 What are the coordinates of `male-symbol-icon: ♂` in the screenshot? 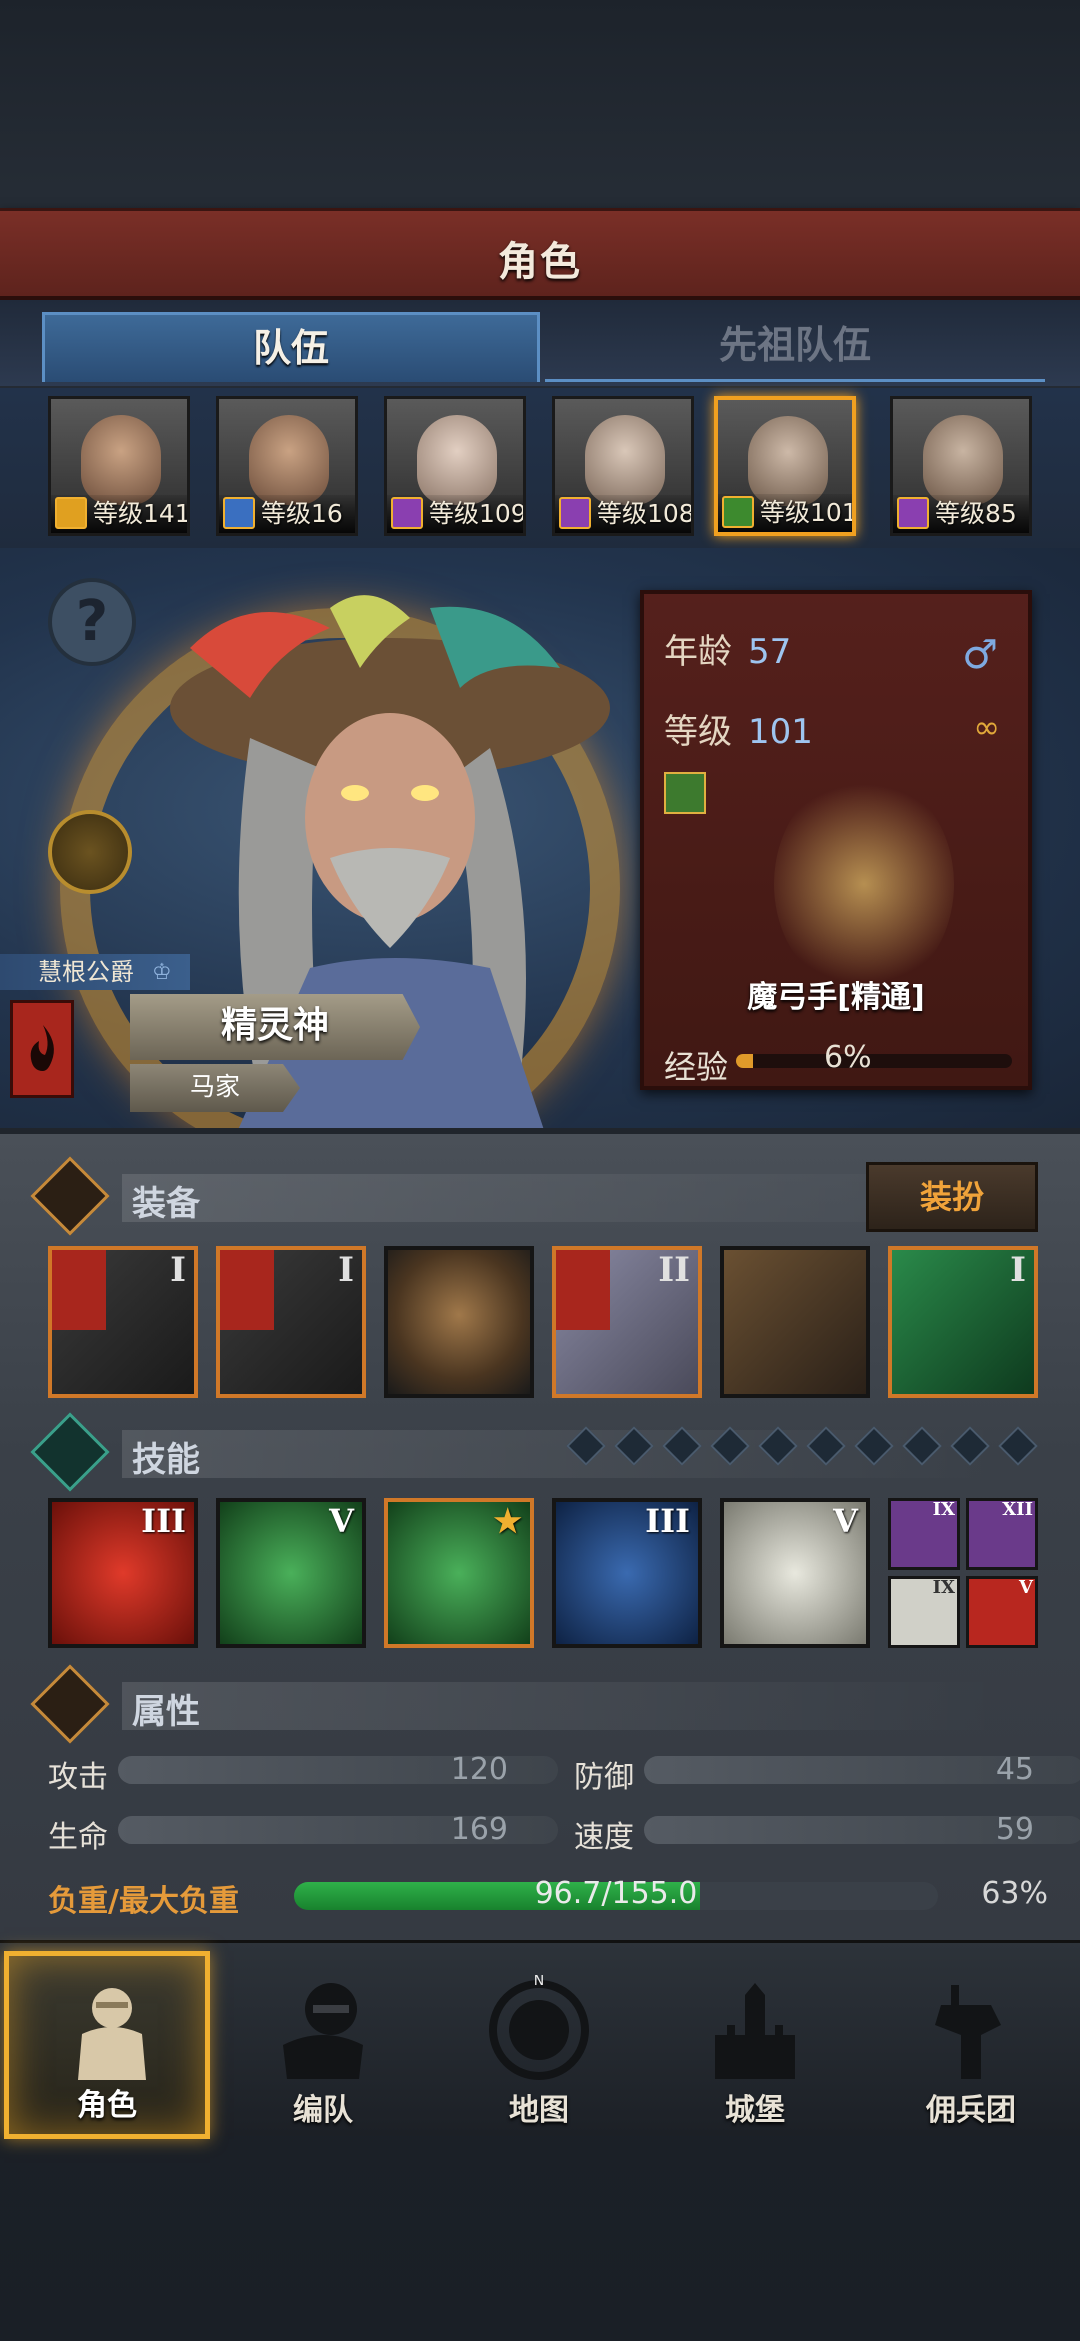 It's located at (980, 655).